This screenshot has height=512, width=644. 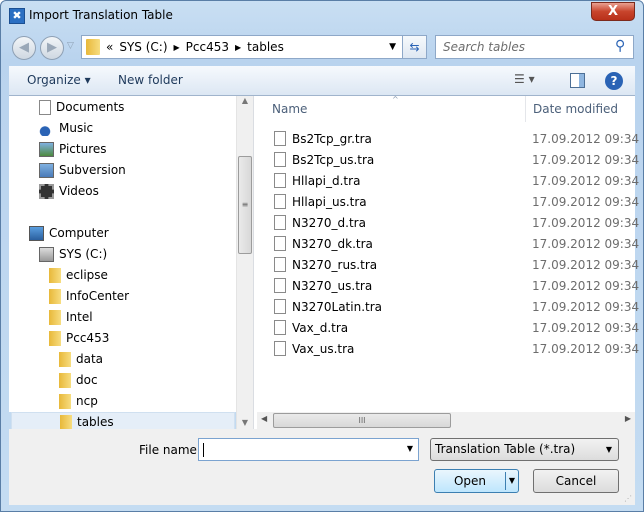 I want to click on nav-item: Subversion, so click(x=82, y=170).